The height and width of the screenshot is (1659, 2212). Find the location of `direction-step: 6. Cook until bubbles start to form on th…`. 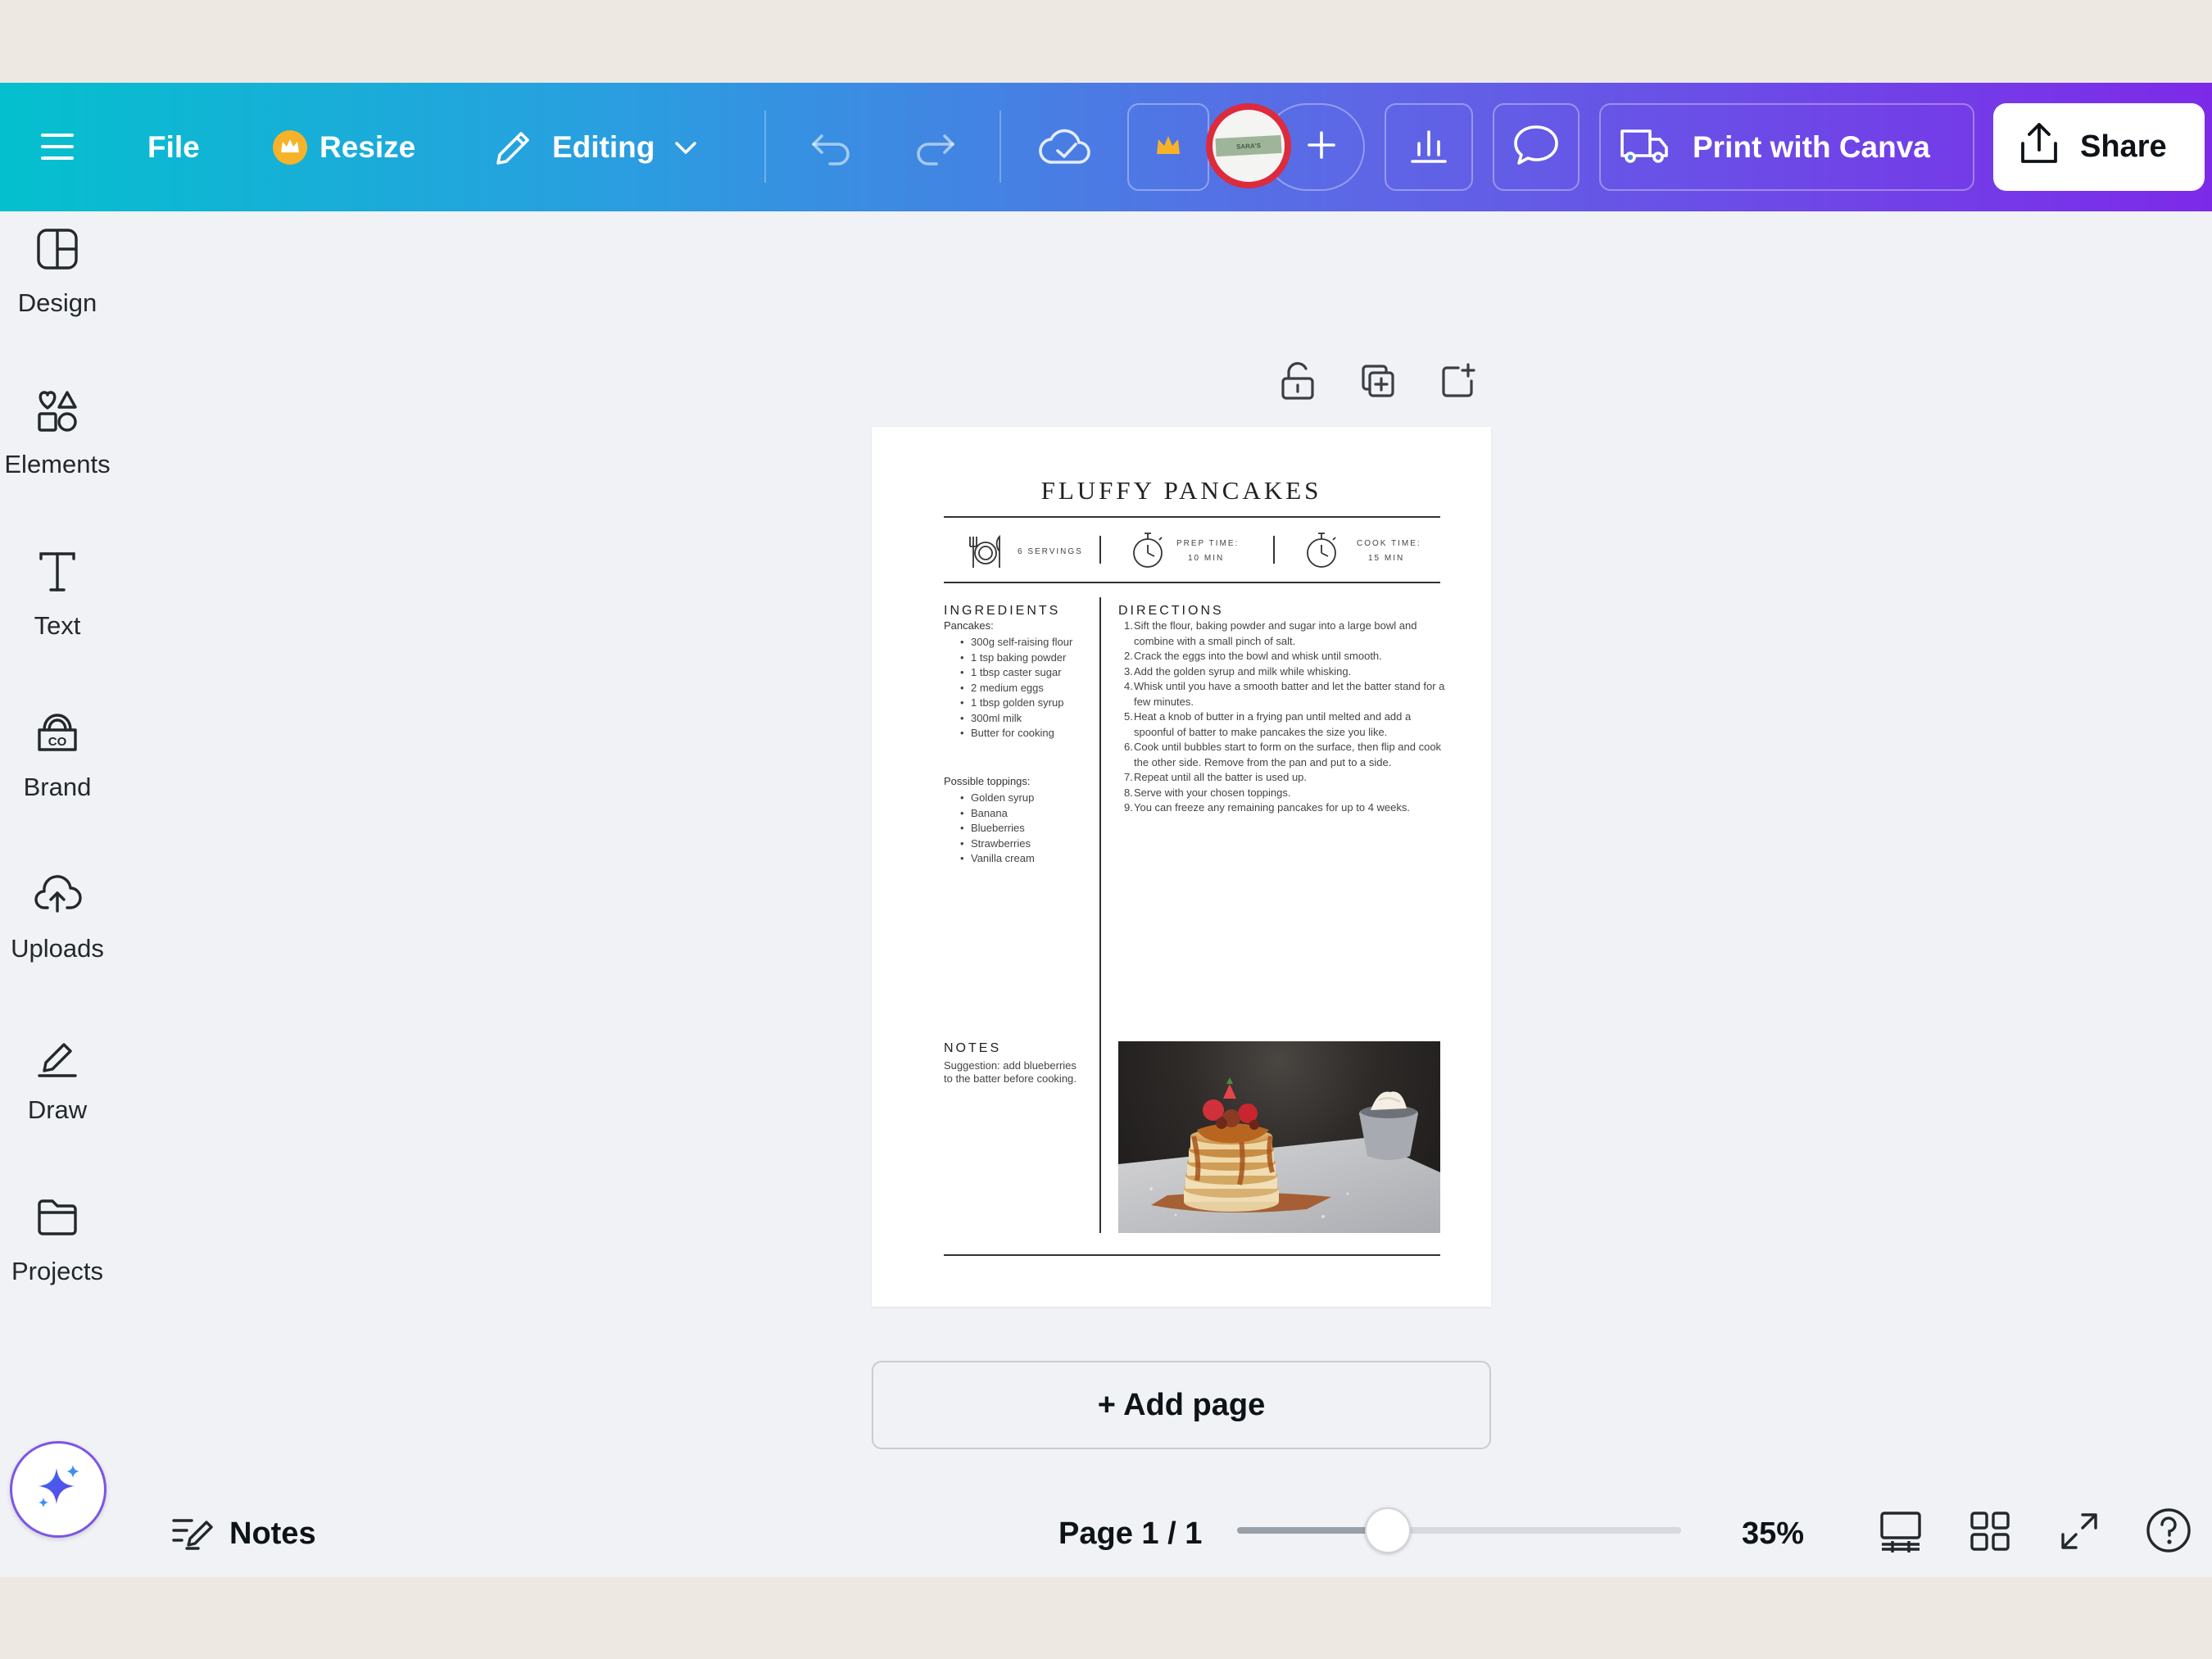

direction-step: 6. Cook until bubbles start to form on th… is located at coordinates (1281, 755).